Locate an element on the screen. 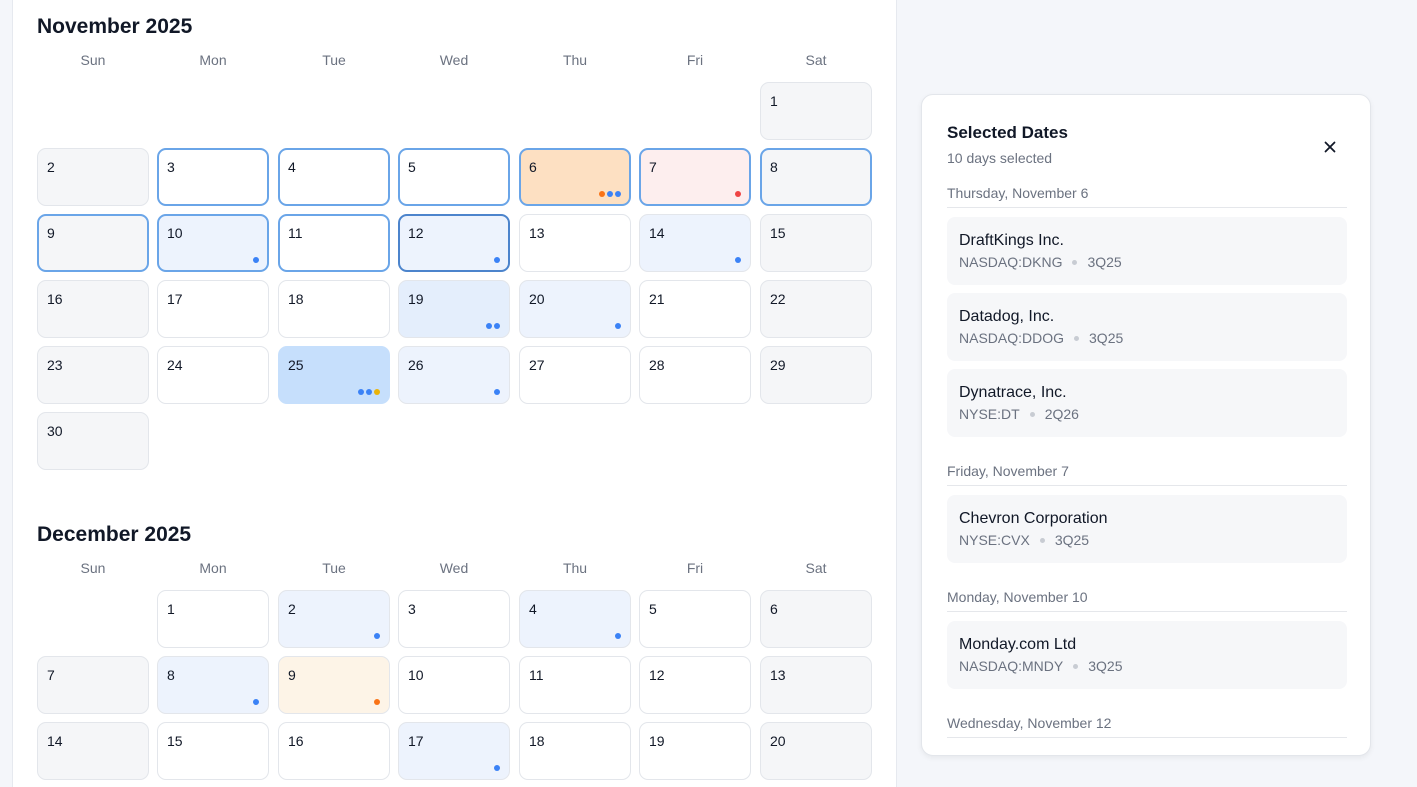 This screenshot has width=1417, height=787. event-card: DraftKings Inc. NASDAQ:DKNG 3Q25 is located at coordinates (1147, 251).